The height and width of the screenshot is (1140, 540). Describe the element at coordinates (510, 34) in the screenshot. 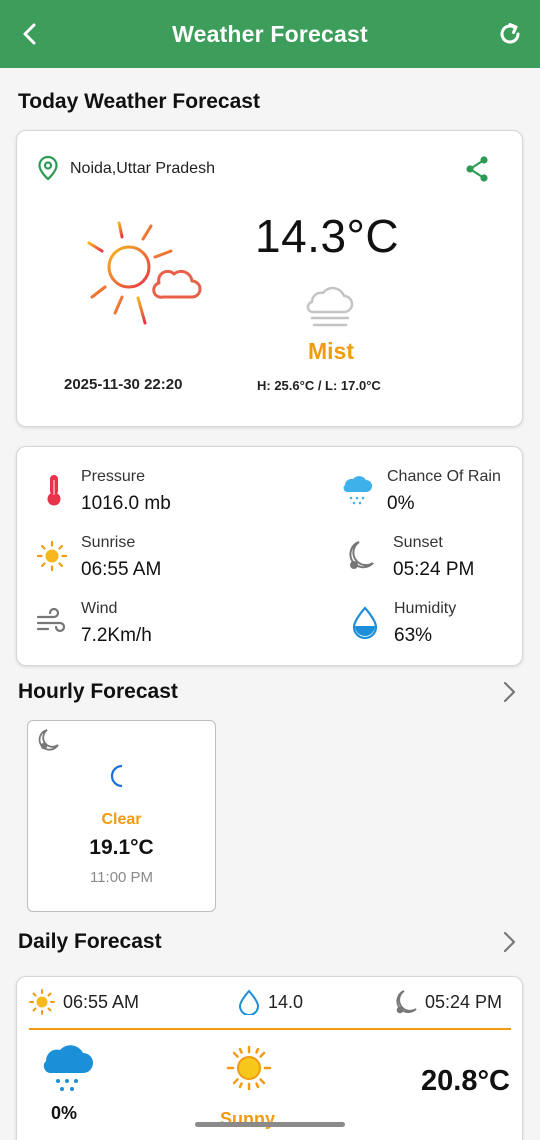

I see `refresh-icon` at that location.